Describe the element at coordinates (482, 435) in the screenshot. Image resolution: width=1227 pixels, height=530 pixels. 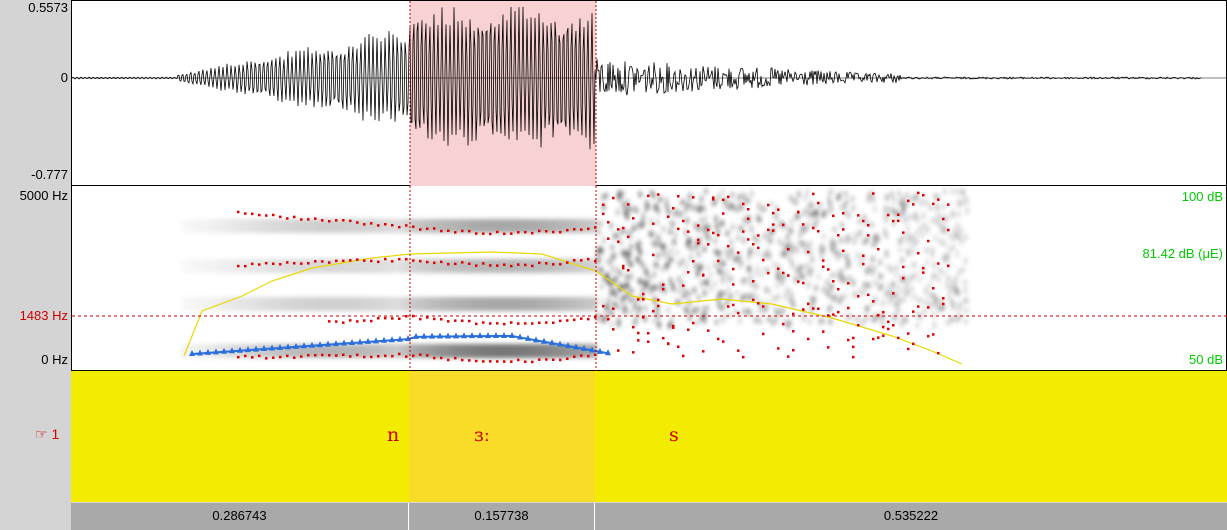
I see `interval-label-er: ɜː` at that location.